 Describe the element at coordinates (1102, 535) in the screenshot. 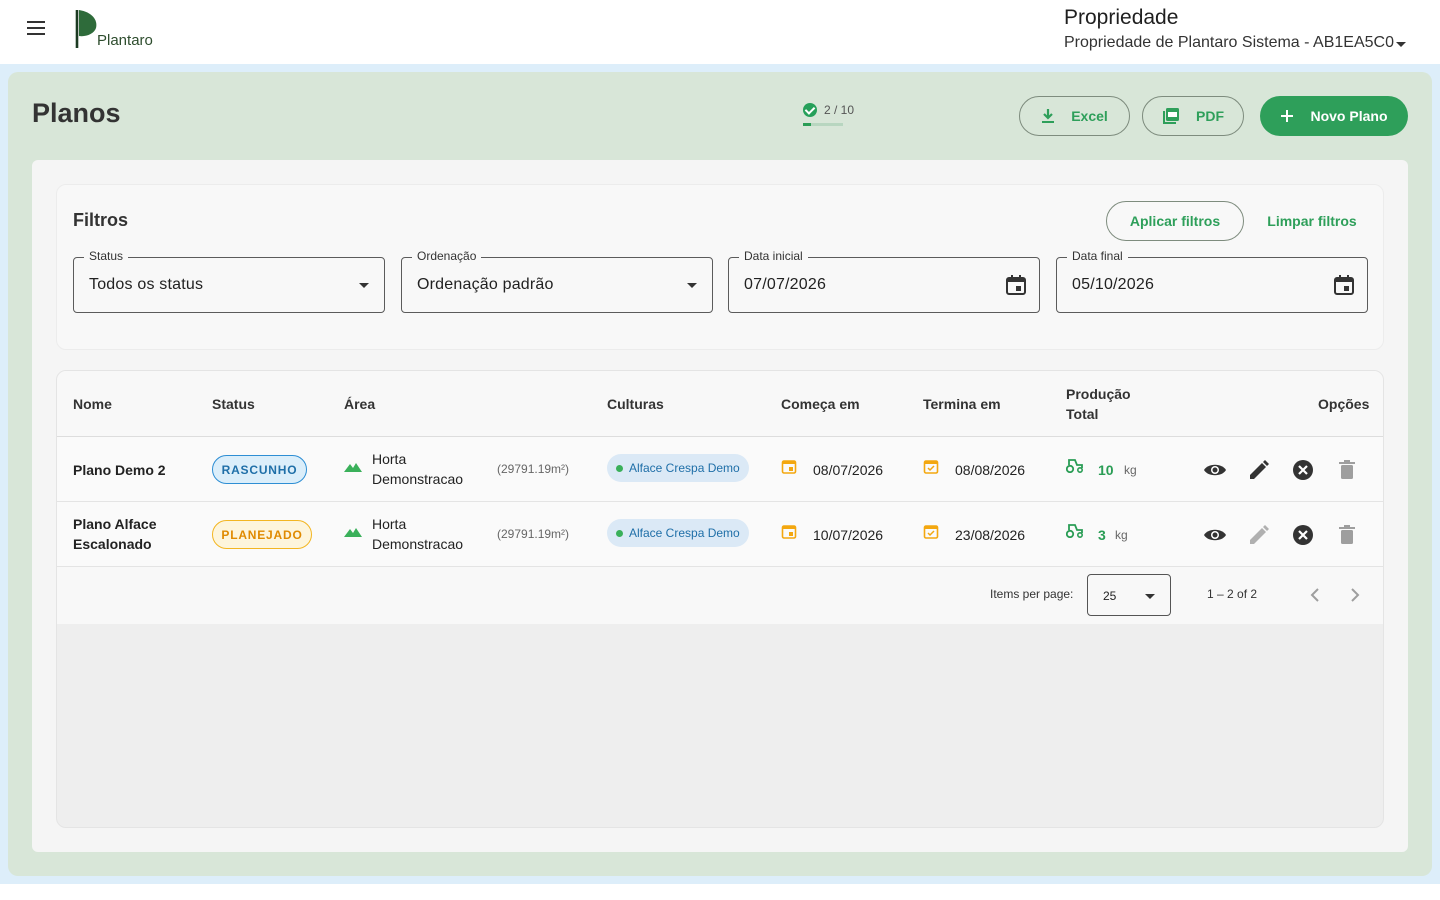

I see `production-value: 3` at that location.